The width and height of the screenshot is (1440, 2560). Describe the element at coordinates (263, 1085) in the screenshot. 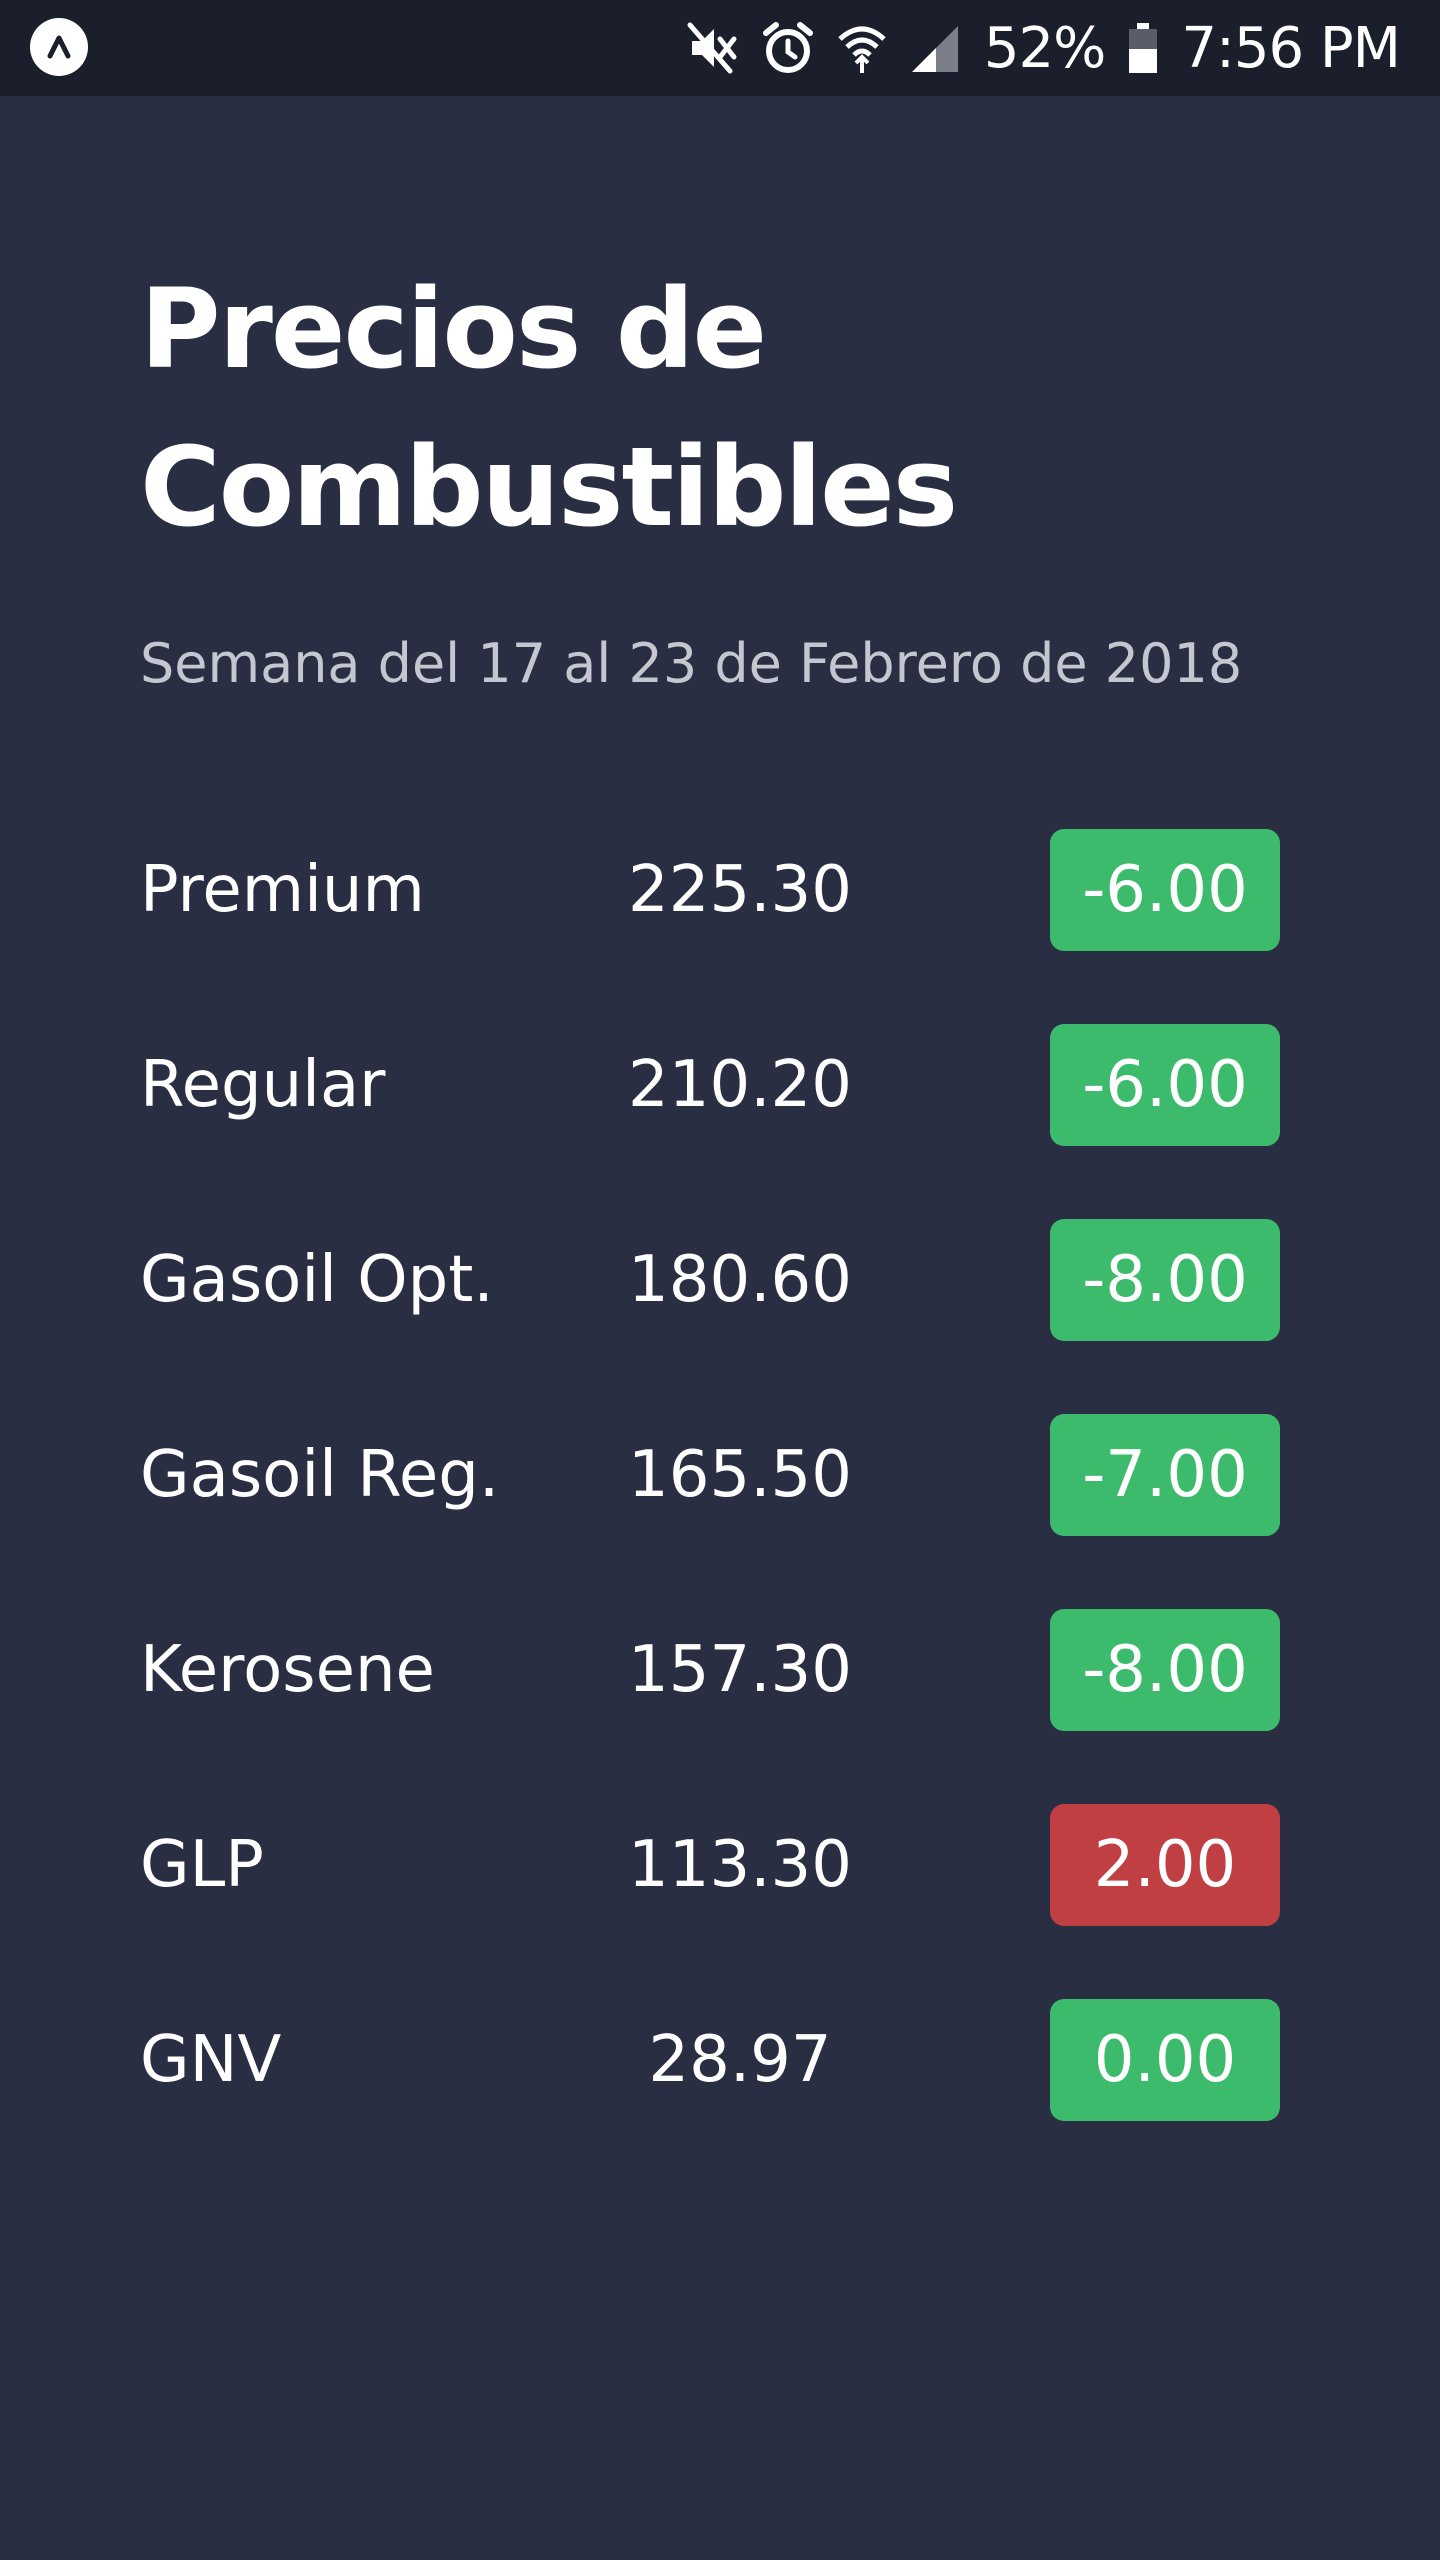

I see `fuel-name: Regular` at that location.